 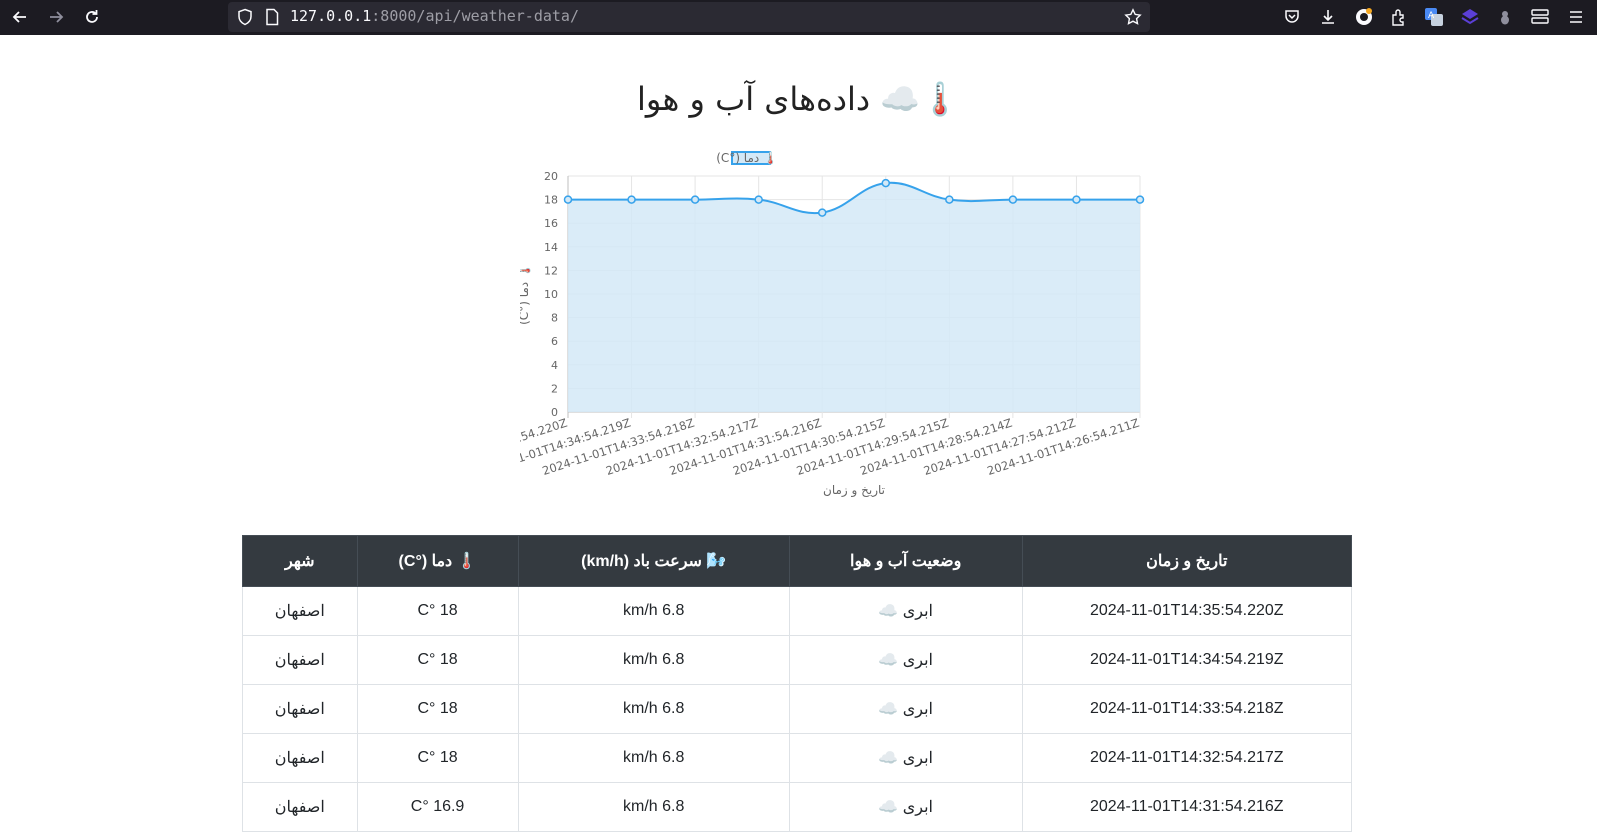 I want to click on menu-icon, so click(x=1576, y=17).